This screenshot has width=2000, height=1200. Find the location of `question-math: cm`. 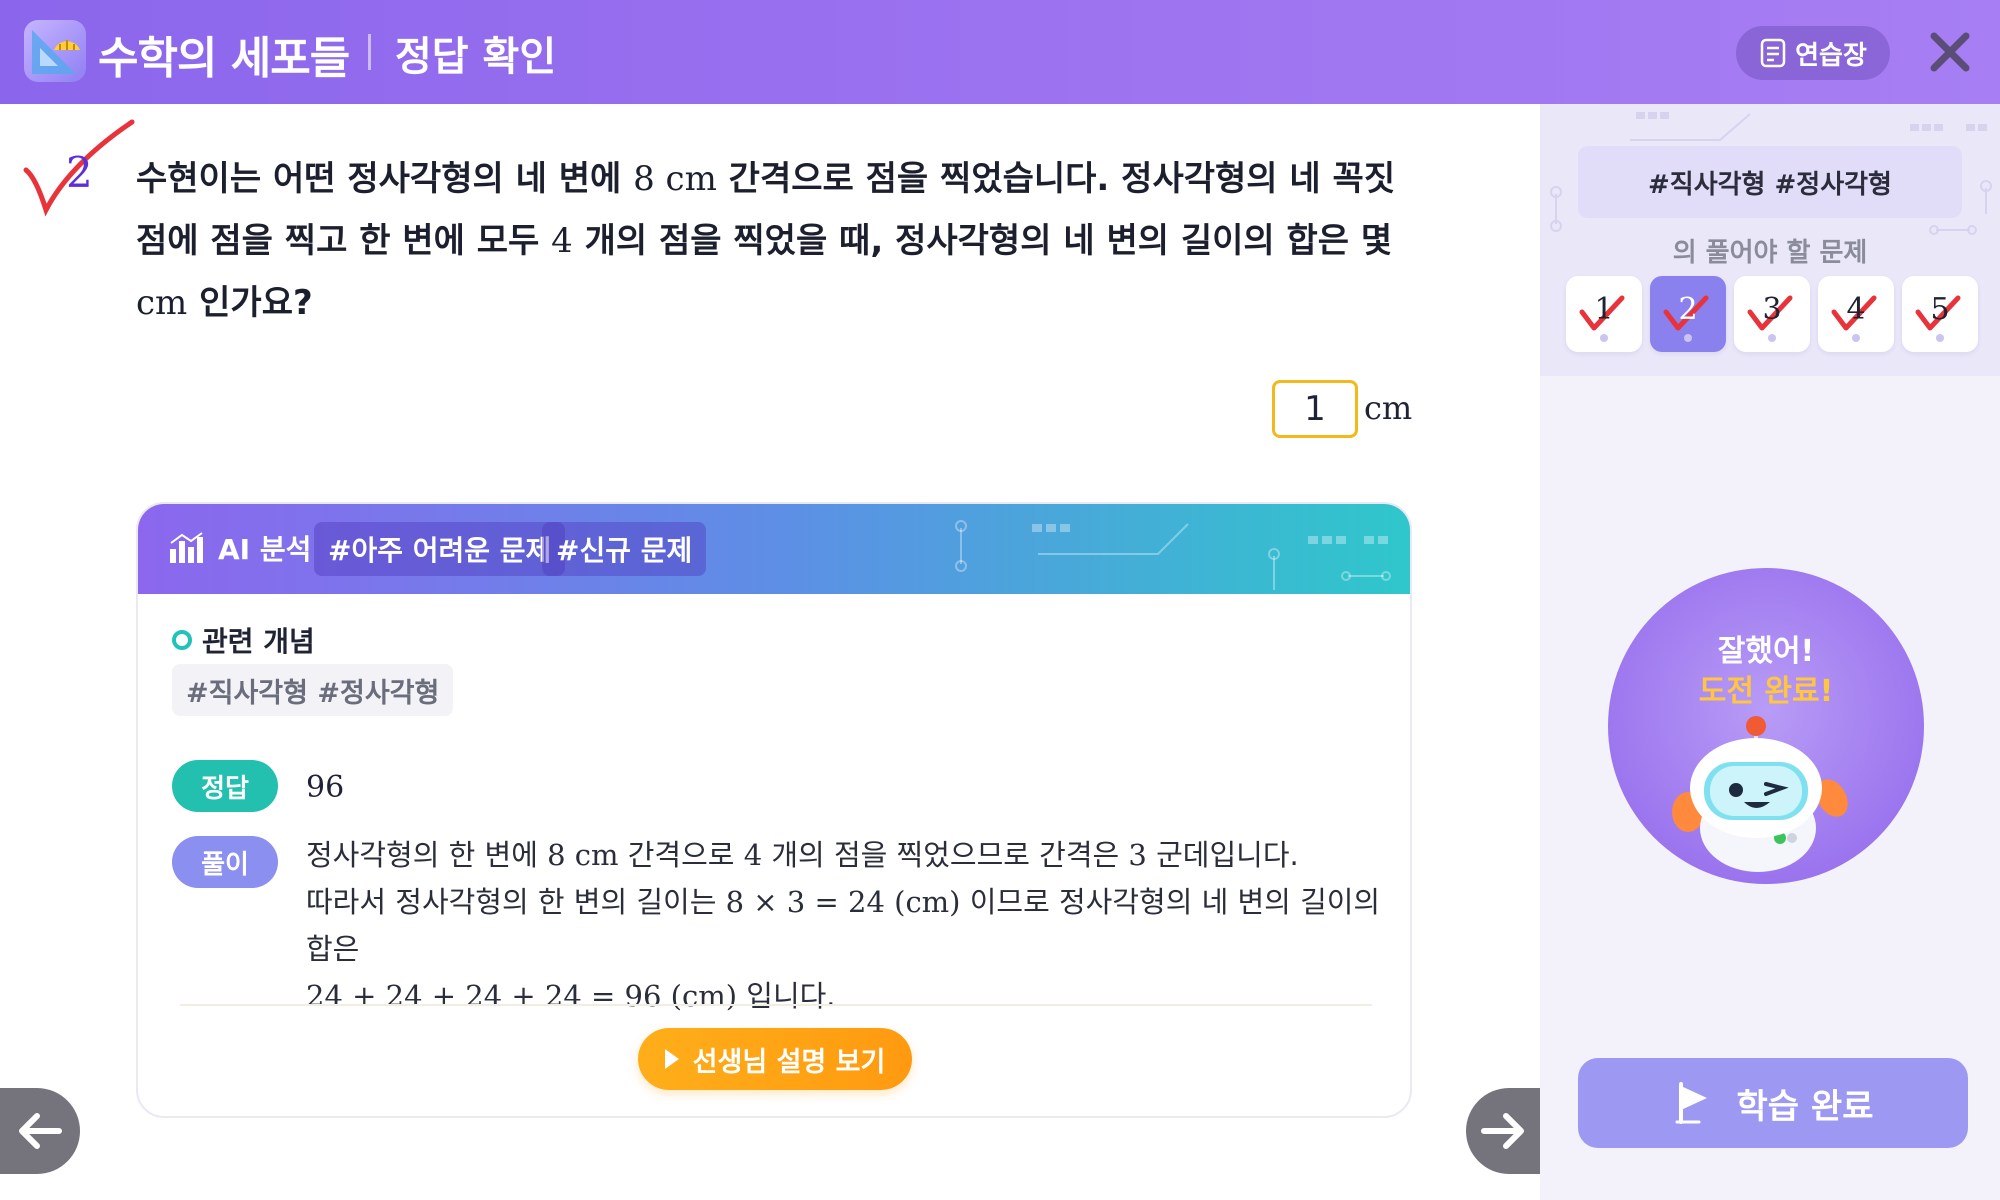

question-math: cm is located at coordinates (162, 303).